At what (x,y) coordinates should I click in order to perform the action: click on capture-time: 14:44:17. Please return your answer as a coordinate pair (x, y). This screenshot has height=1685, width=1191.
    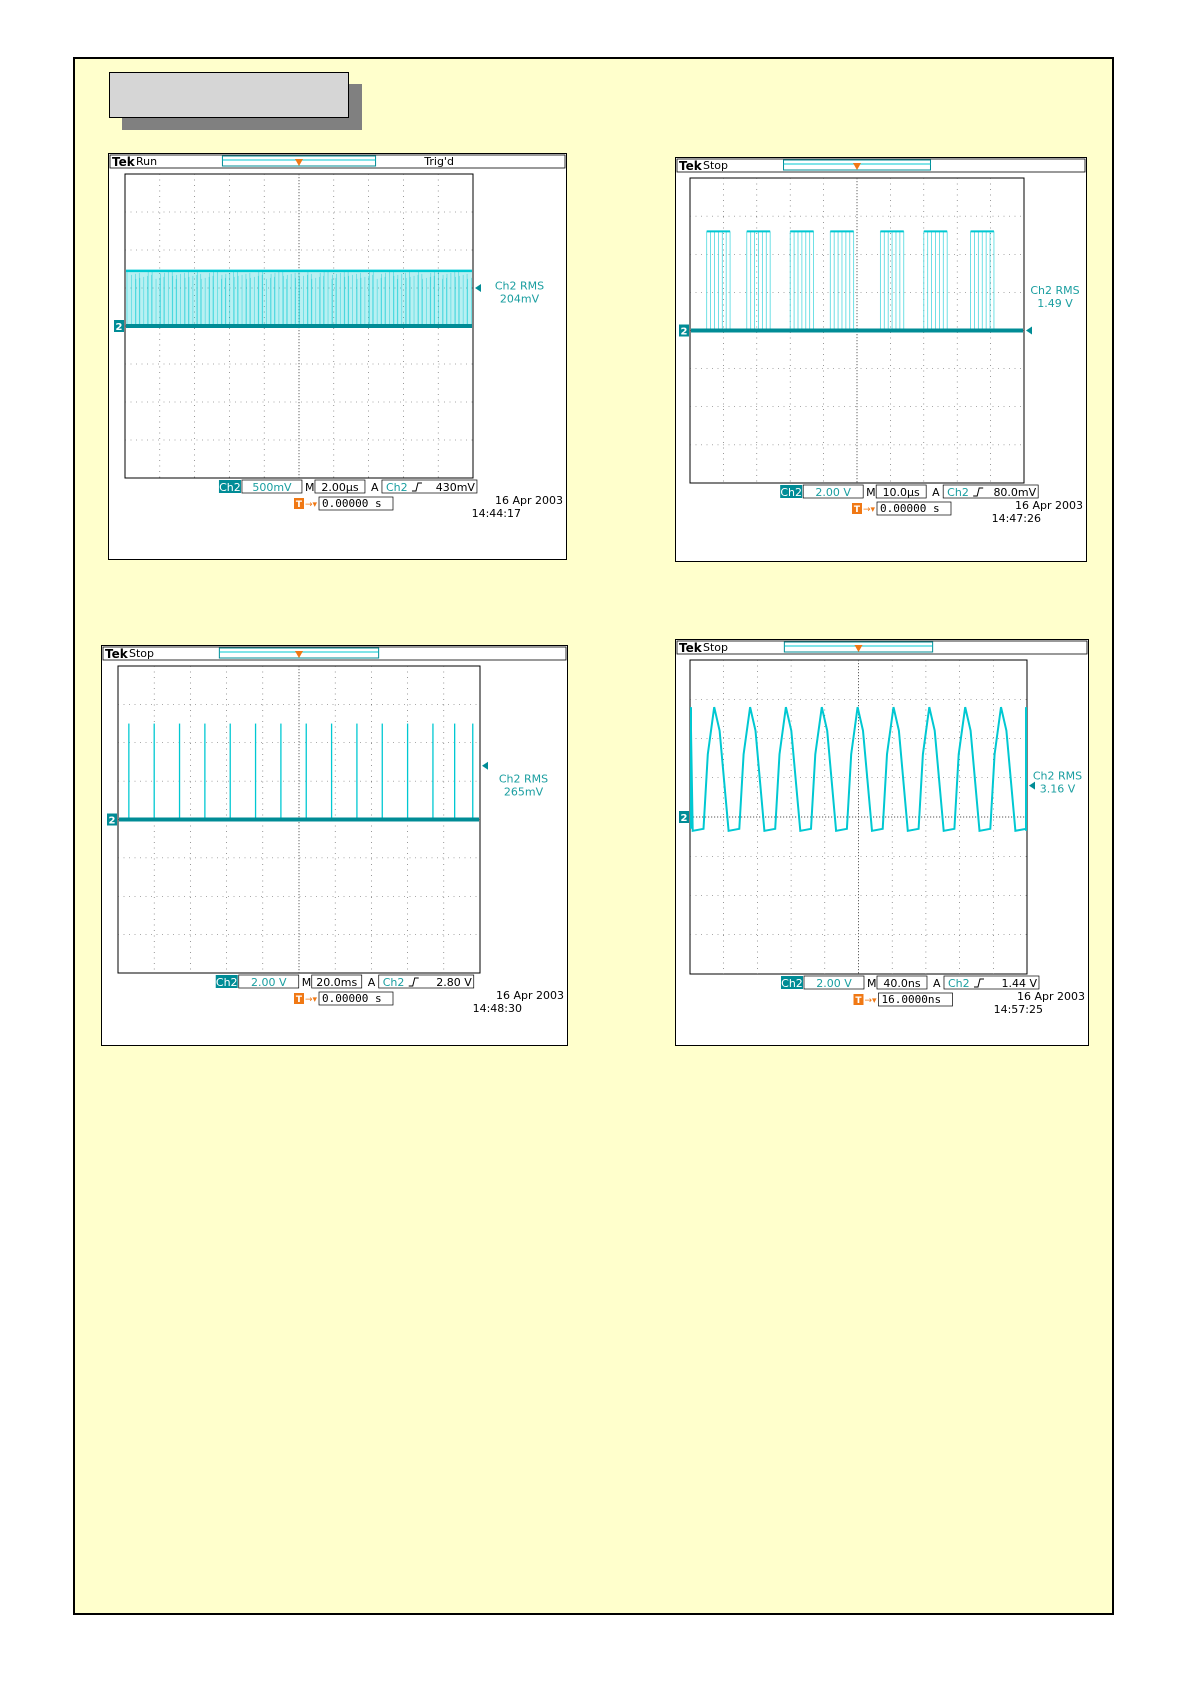
    Looking at the image, I should click on (496, 513).